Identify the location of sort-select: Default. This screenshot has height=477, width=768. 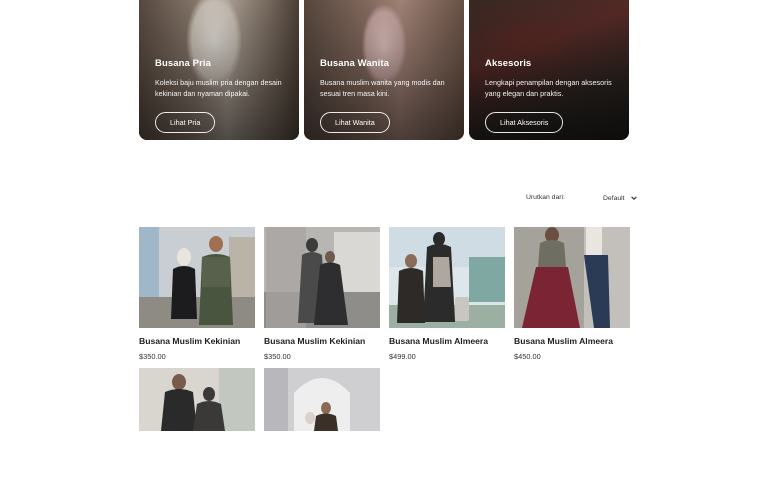
(620, 198).